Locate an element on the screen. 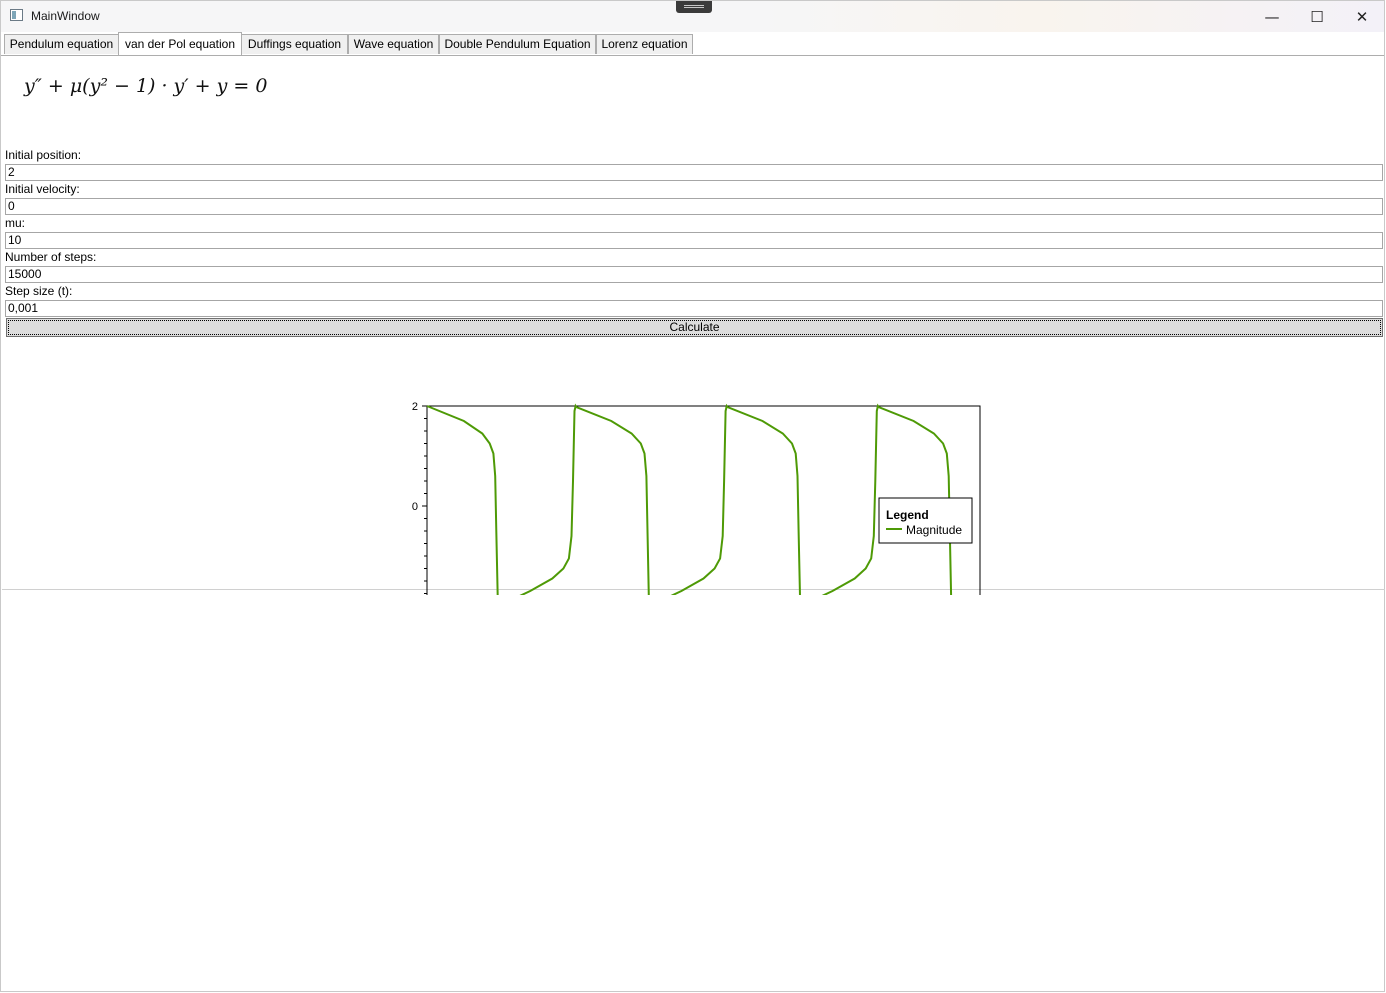 The width and height of the screenshot is (1386, 993). step-size-input: 0,001 is located at coordinates (694, 308).